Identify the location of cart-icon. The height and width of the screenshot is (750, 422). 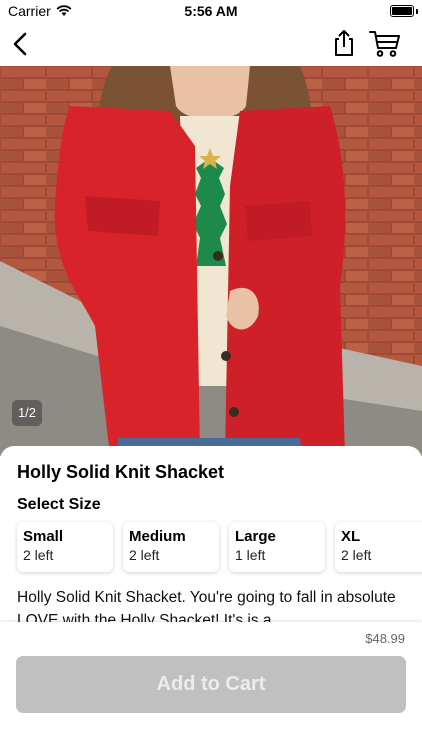
(384, 44).